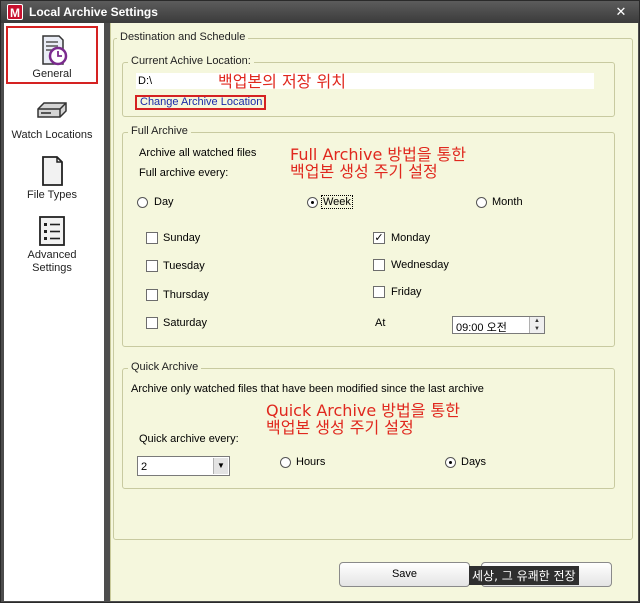 The height and width of the screenshot is (603, 640). Describe the element at coordinates (340, 427) in the screenshot. I see `quick-archive-annotation-line2: 백업본 생성 주기 설정` at that location.